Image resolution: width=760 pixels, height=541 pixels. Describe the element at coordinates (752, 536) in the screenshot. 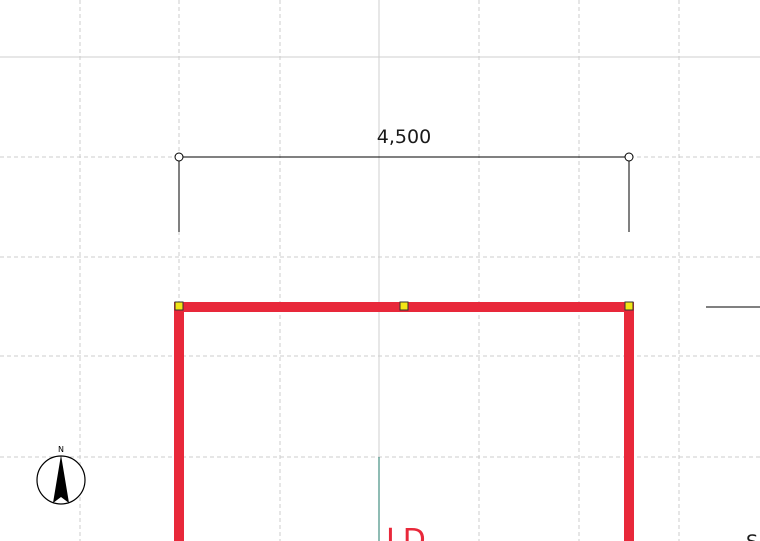

I see `edge-label: S` at that location.